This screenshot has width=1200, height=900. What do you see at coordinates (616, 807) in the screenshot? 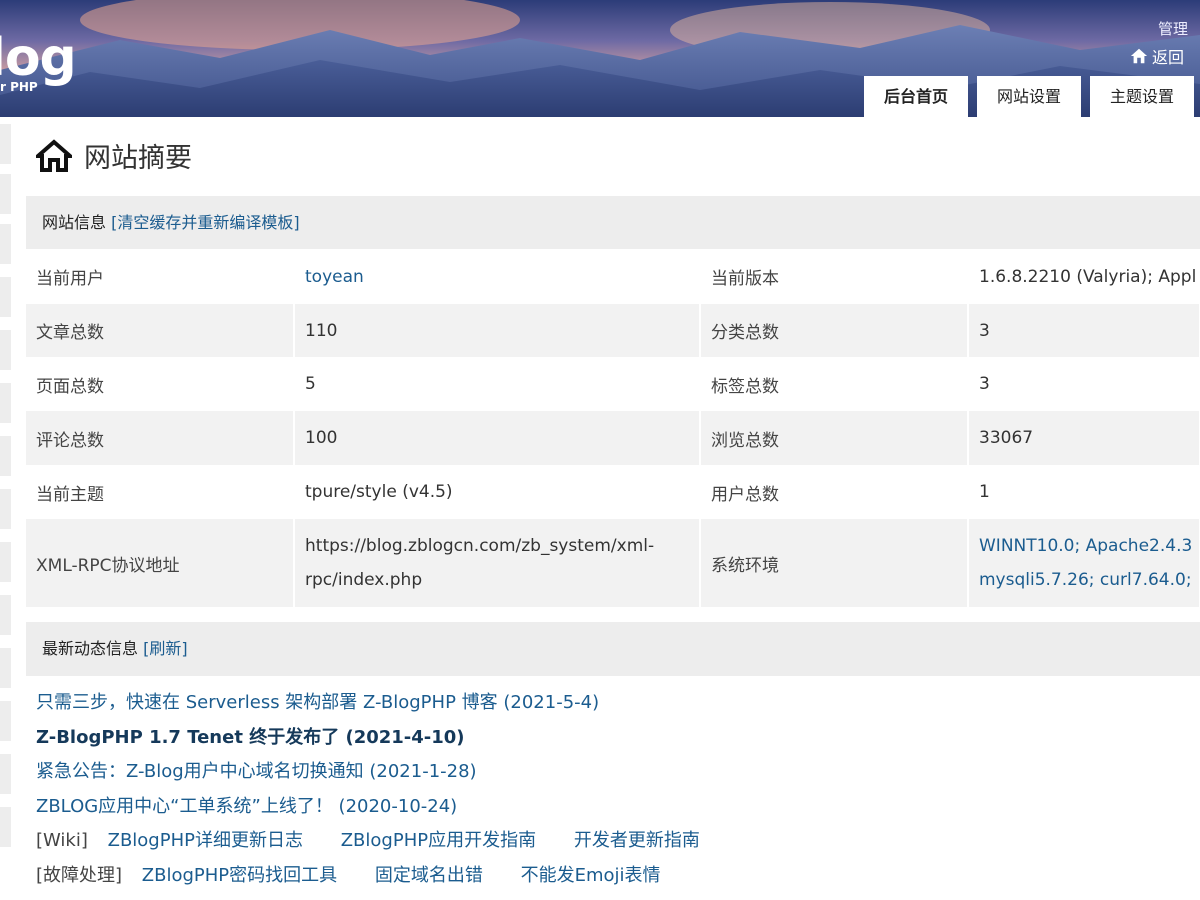
I see `news-item: ZBLOG应用中心“工单系统”上线了！ (2020-10-24)` at bounding box center [616, 807].